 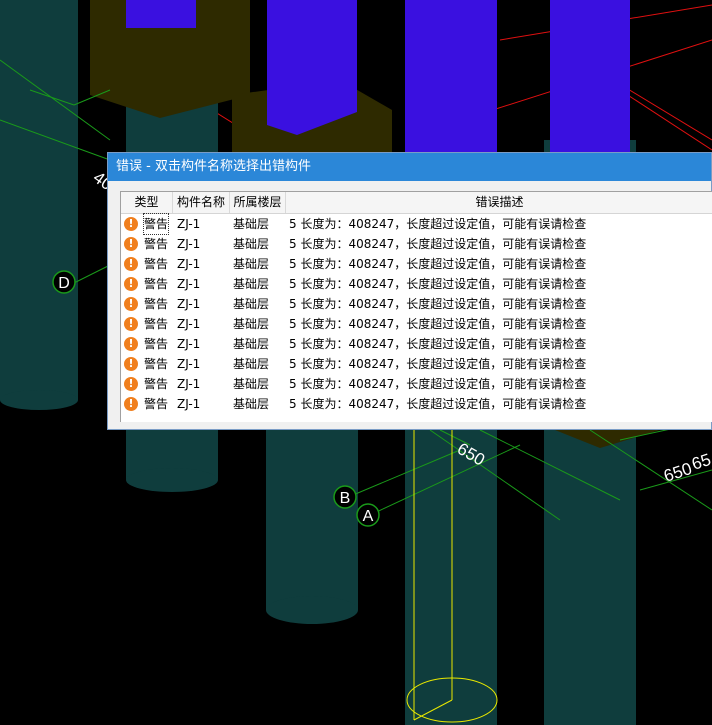 I want to click on column-header-floor: 所属楼层, so click(x=258, y=202).